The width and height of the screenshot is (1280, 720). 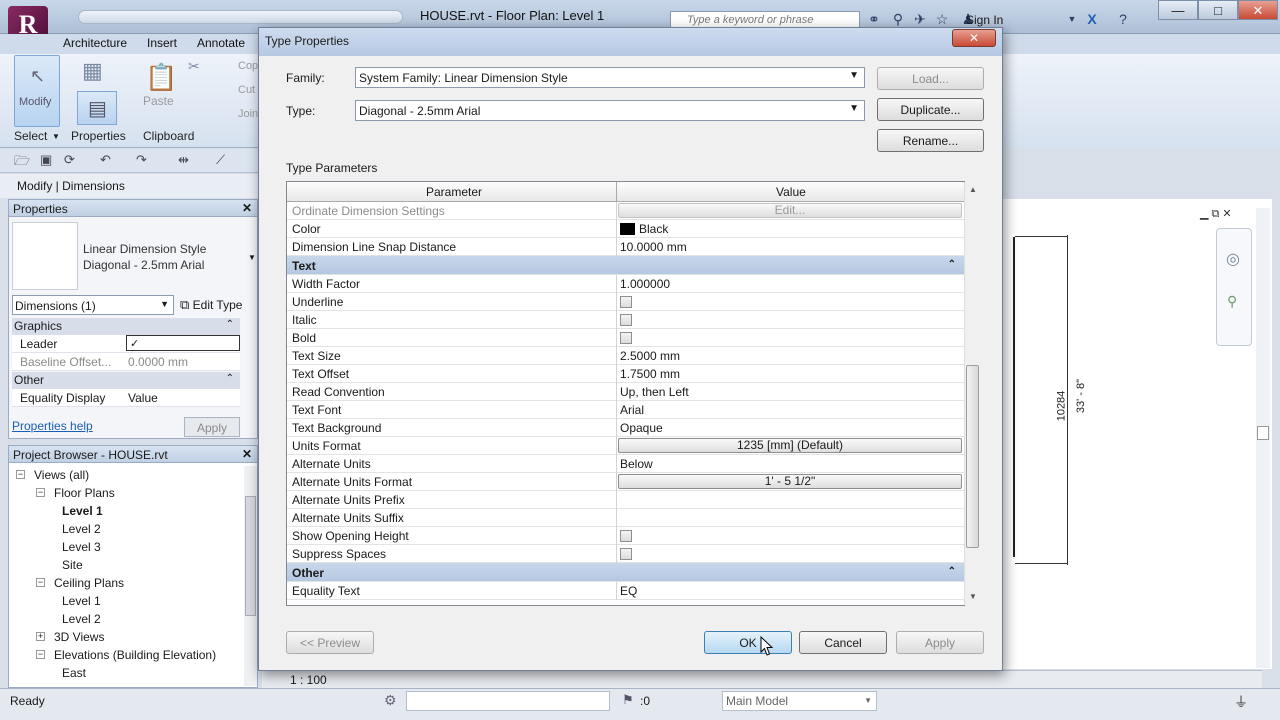 What do you see at coordinates (69, 160) in the screenshot?
I see `sync-icon: ⟳` at bounding box center [69, 160].